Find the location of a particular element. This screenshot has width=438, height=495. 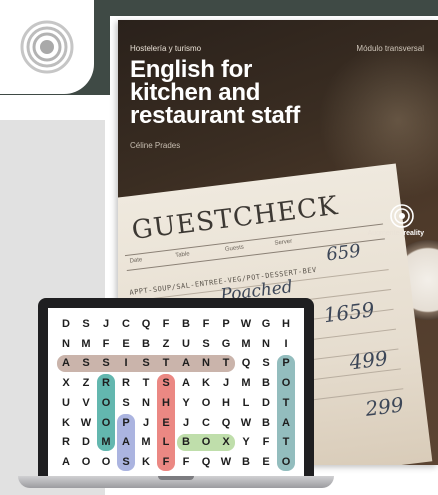

ar-tile is located at coordinates (47, 47).